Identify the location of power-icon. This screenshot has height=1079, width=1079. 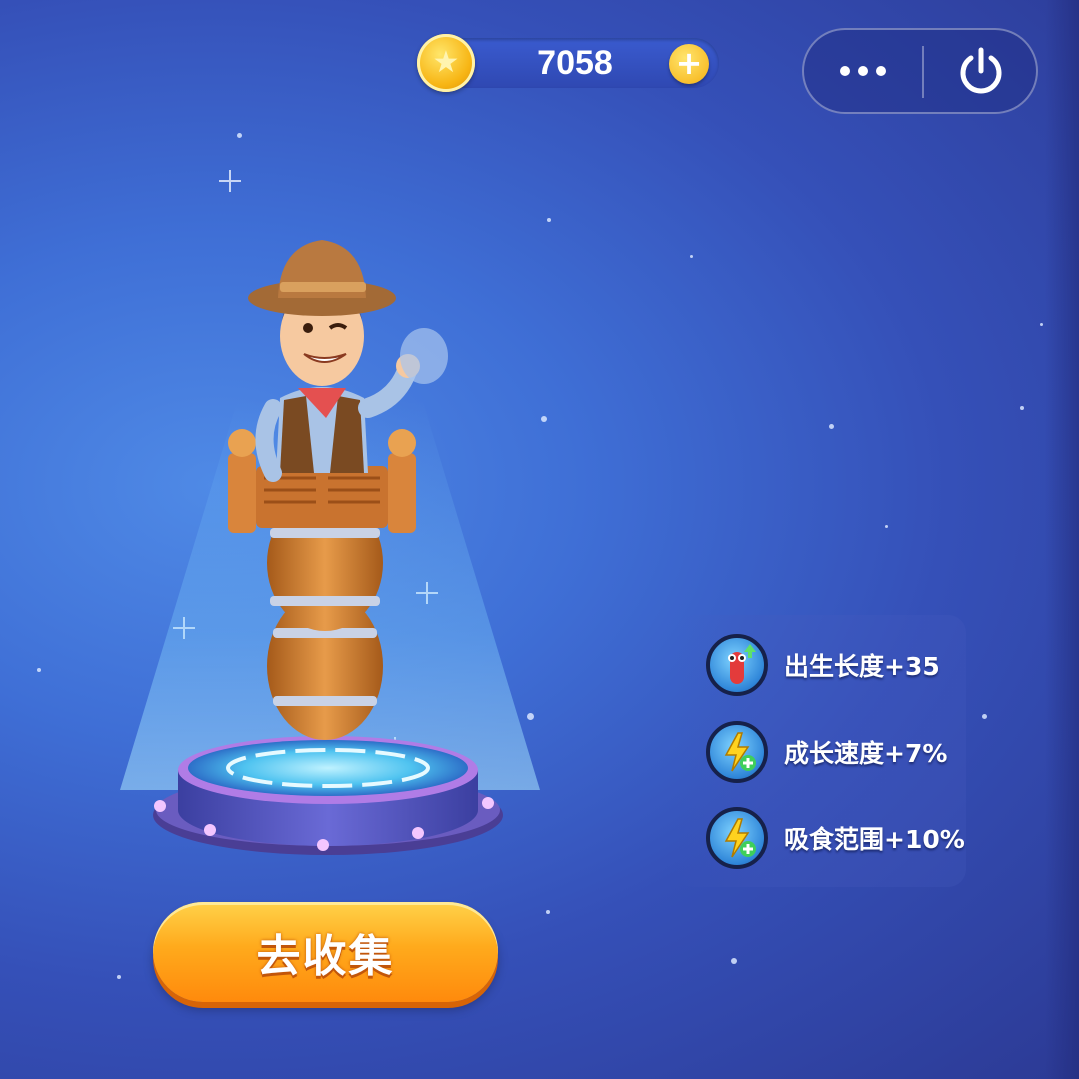
(981, 70).